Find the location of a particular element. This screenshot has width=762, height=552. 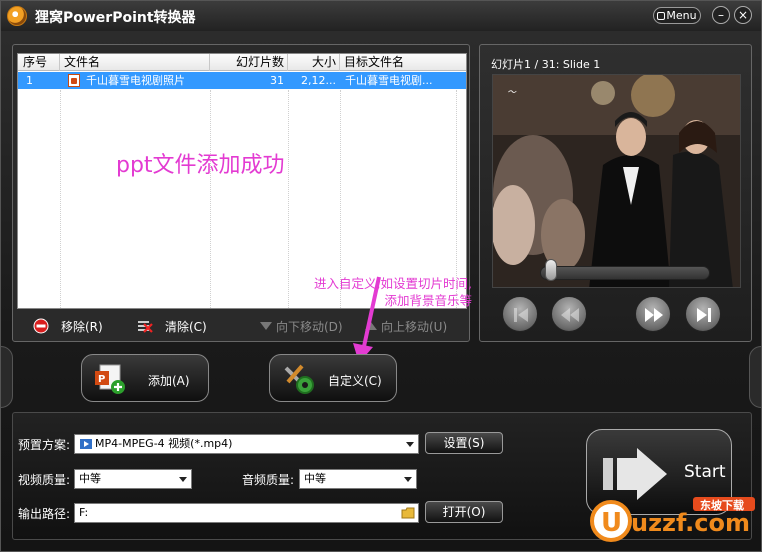

tools-gear-icon is located at coordinates (299, 379).